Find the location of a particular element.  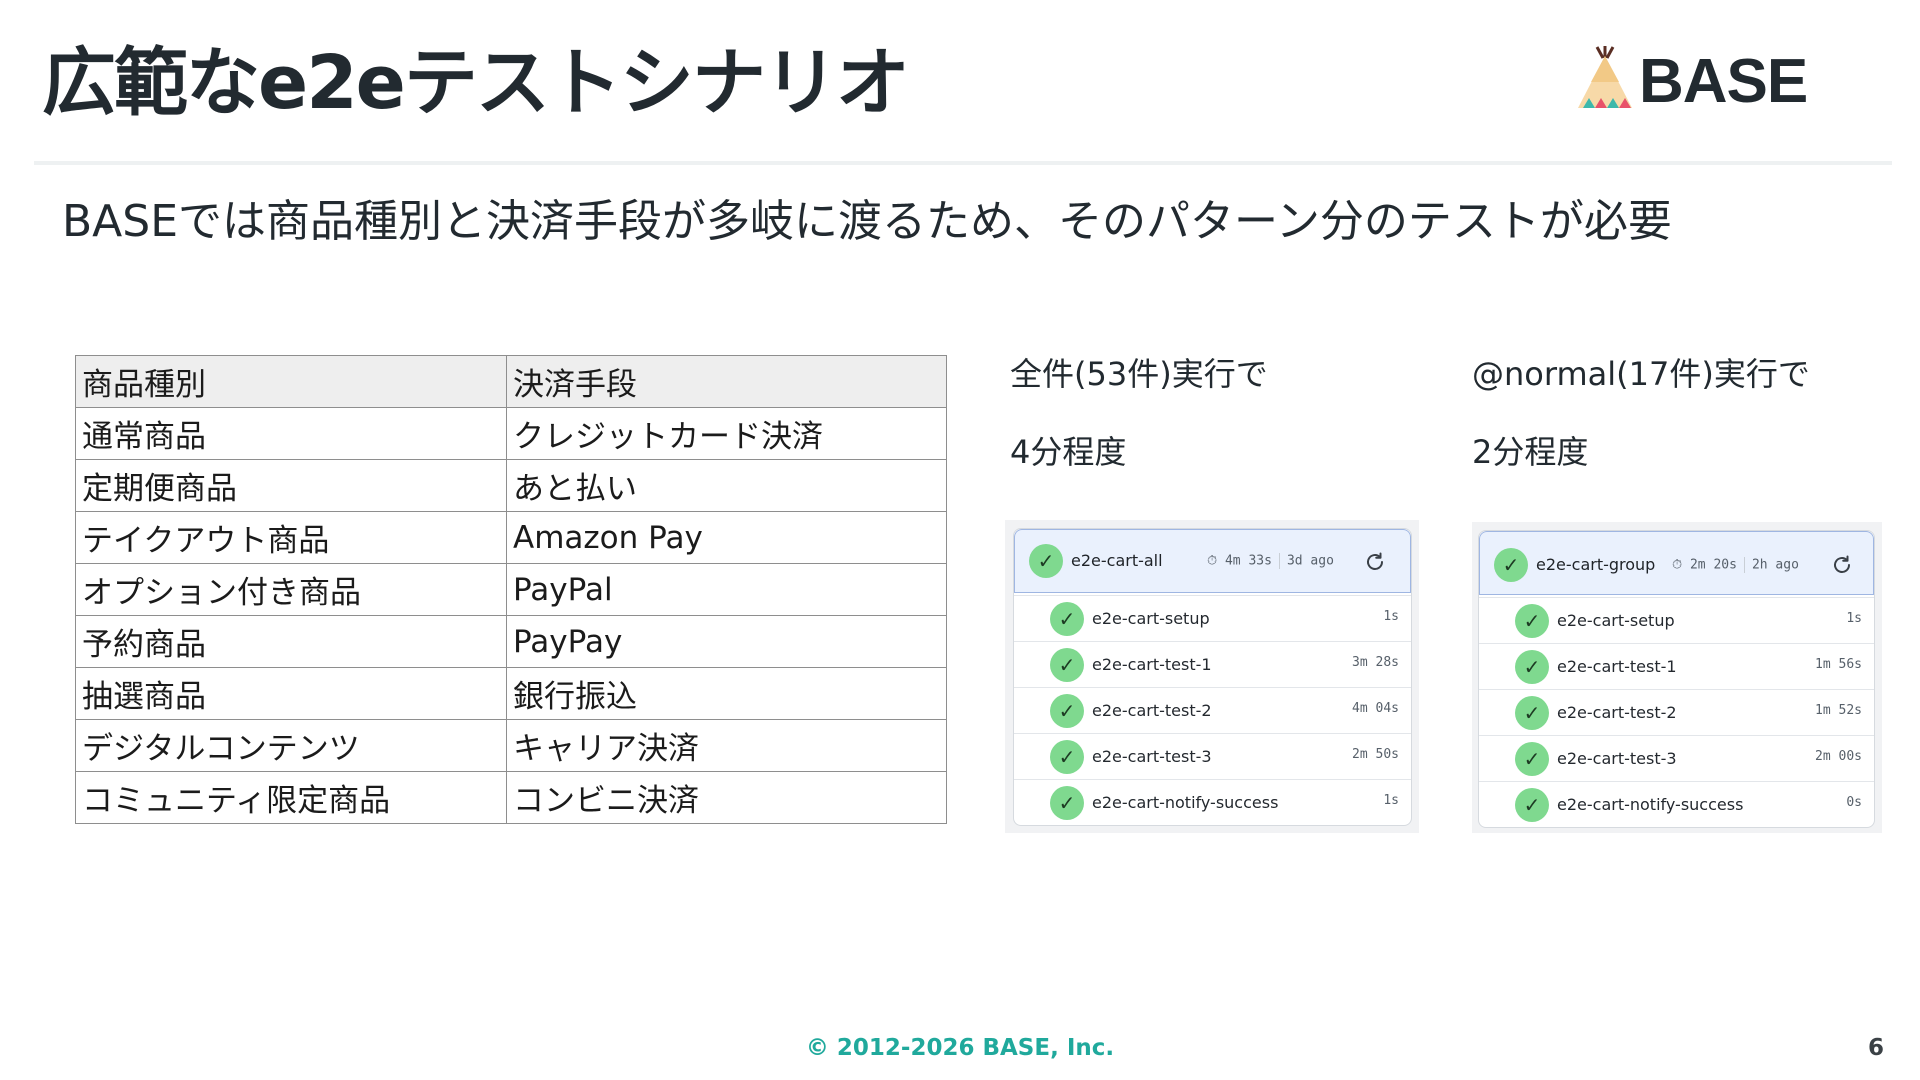

column-header-payment-method: 決済手段 is located at coordinates (726, 381).